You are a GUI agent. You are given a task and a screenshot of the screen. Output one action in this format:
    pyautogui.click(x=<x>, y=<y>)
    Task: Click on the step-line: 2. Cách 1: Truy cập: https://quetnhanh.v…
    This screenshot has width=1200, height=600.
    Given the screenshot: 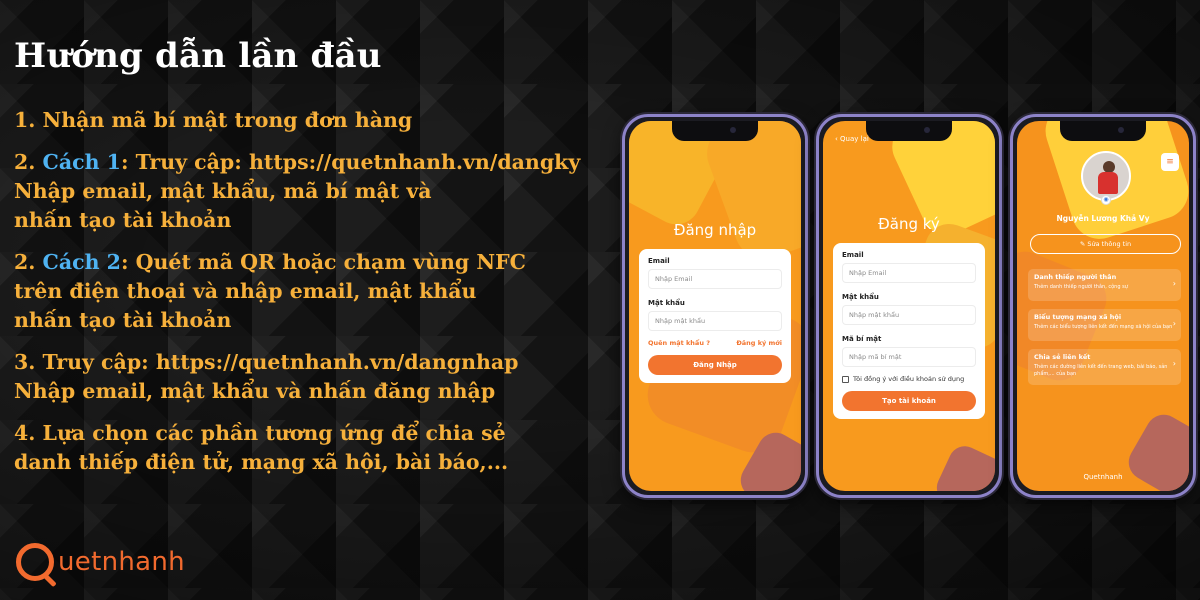 What is the action you would take?
    pyautogui.click(x=314, y=162)
    